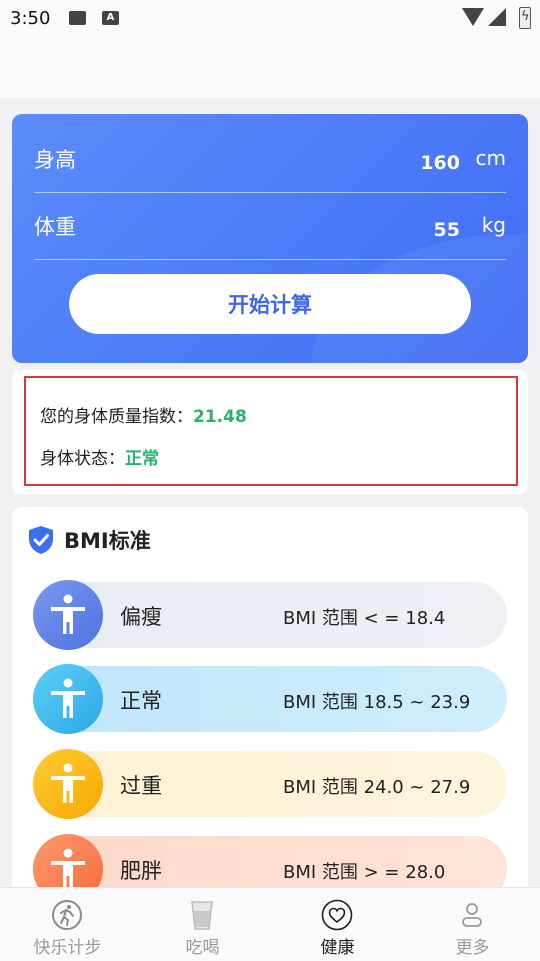  Describe the element at coordinates (364, 872) in the screenshot. I see `obese-range: BMI 范围 > = 28.0` at that location.